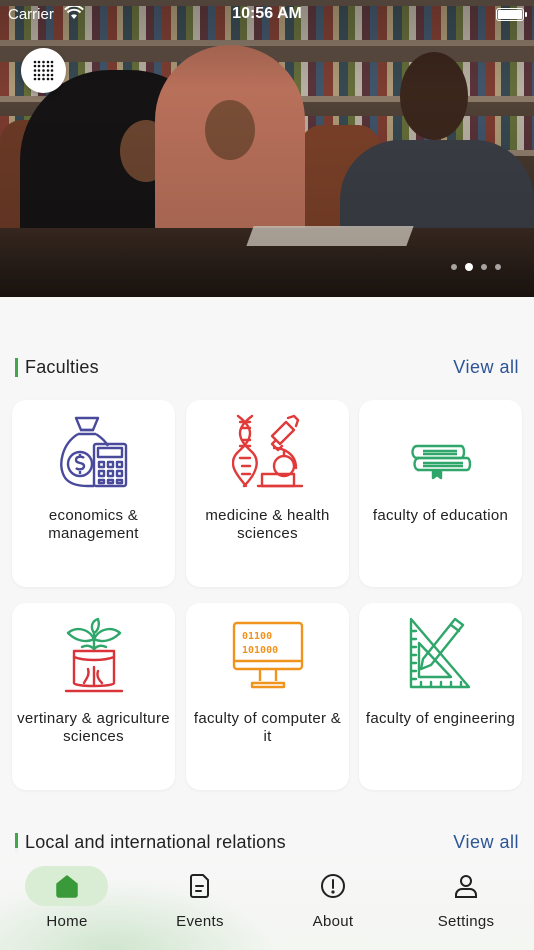  Describe the element at coordinates (200, 921) in the screenshot. I see `nav-label: Events` at that location.